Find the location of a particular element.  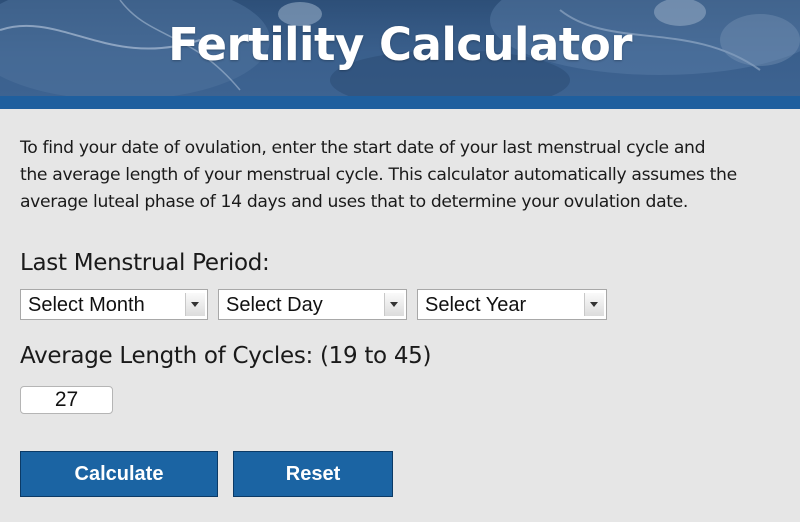

day-select: Select Day is located at coordinates (312, 304).